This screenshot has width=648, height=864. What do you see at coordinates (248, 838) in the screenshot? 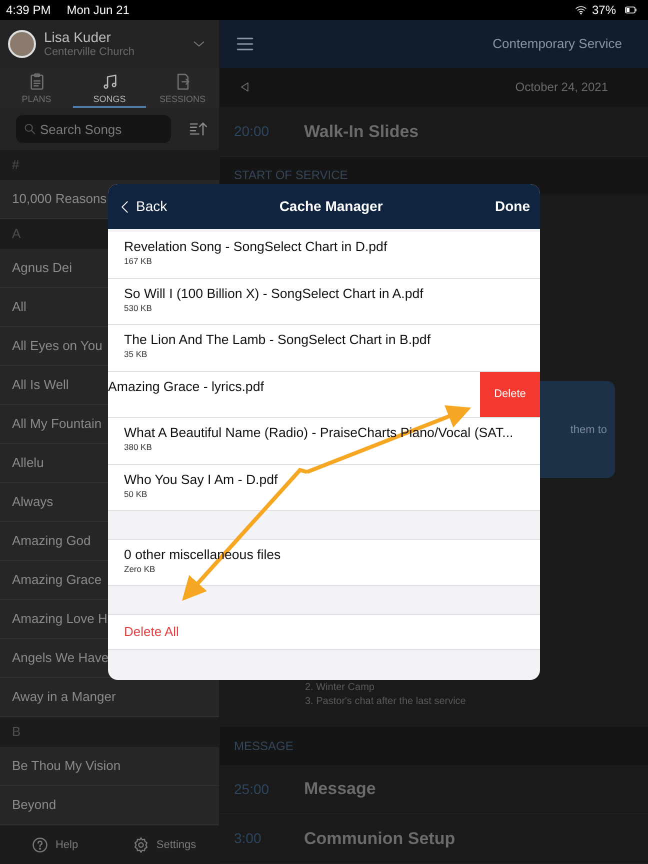
I see `item-duration: 3:00` at bounding box center [248, 838].